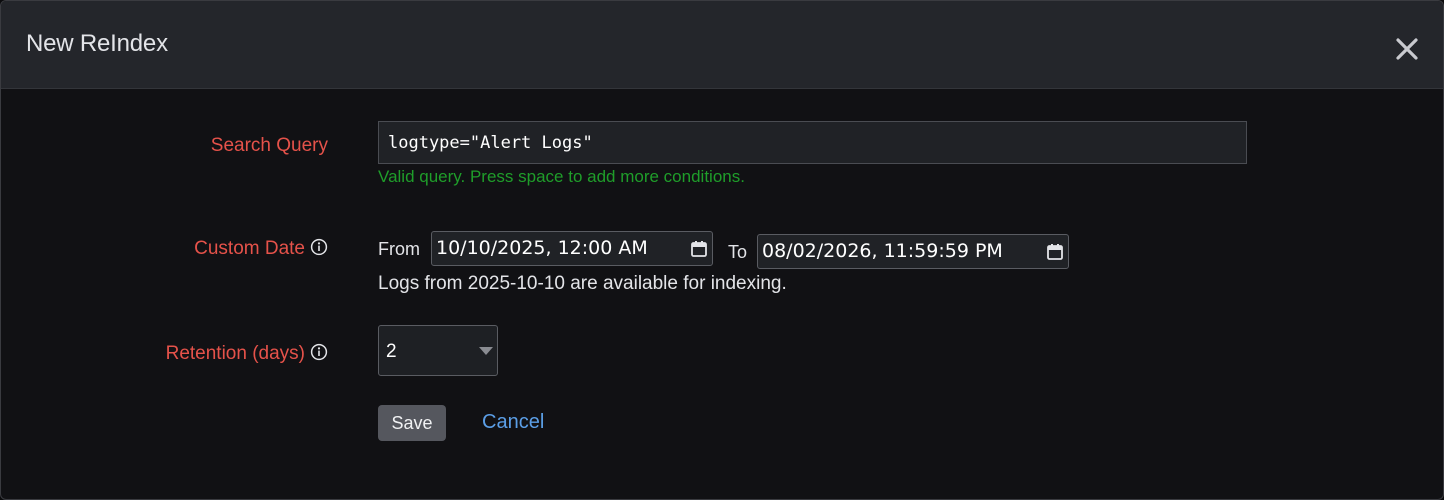 Image resolution: width=1444 pixels, height=500 pixels. What do you see at coordinates (249, 248) in the screenshot?
I see `custom-date-label: Custom Date` at bounding box center [249, 248].